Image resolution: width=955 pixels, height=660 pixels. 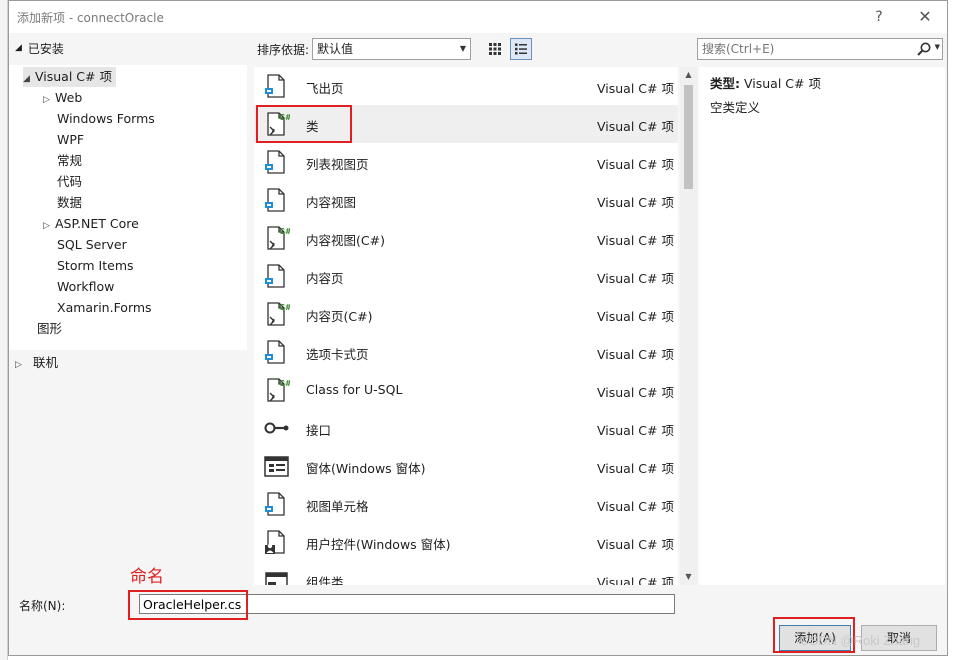 I want to click on tree-item-online: ▷ 联机, so click(x=36, y=363).